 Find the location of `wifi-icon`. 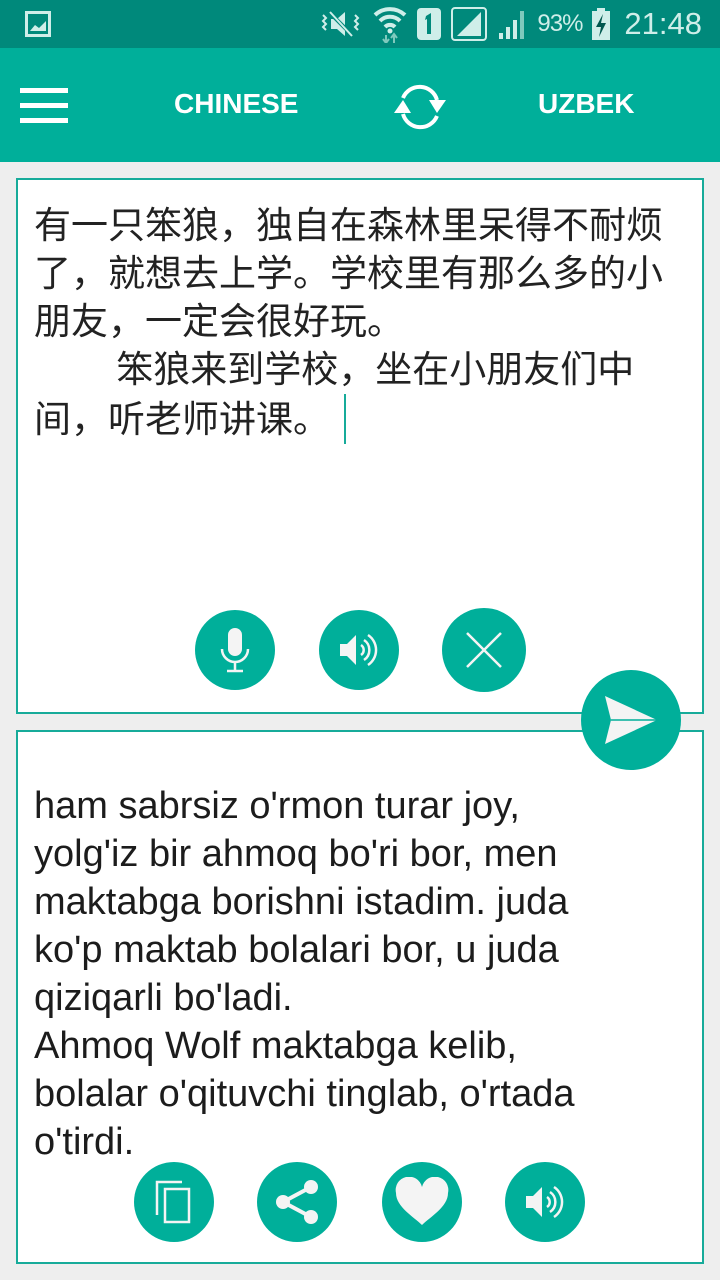

wifi-icon is located at coordinates (390, 25).